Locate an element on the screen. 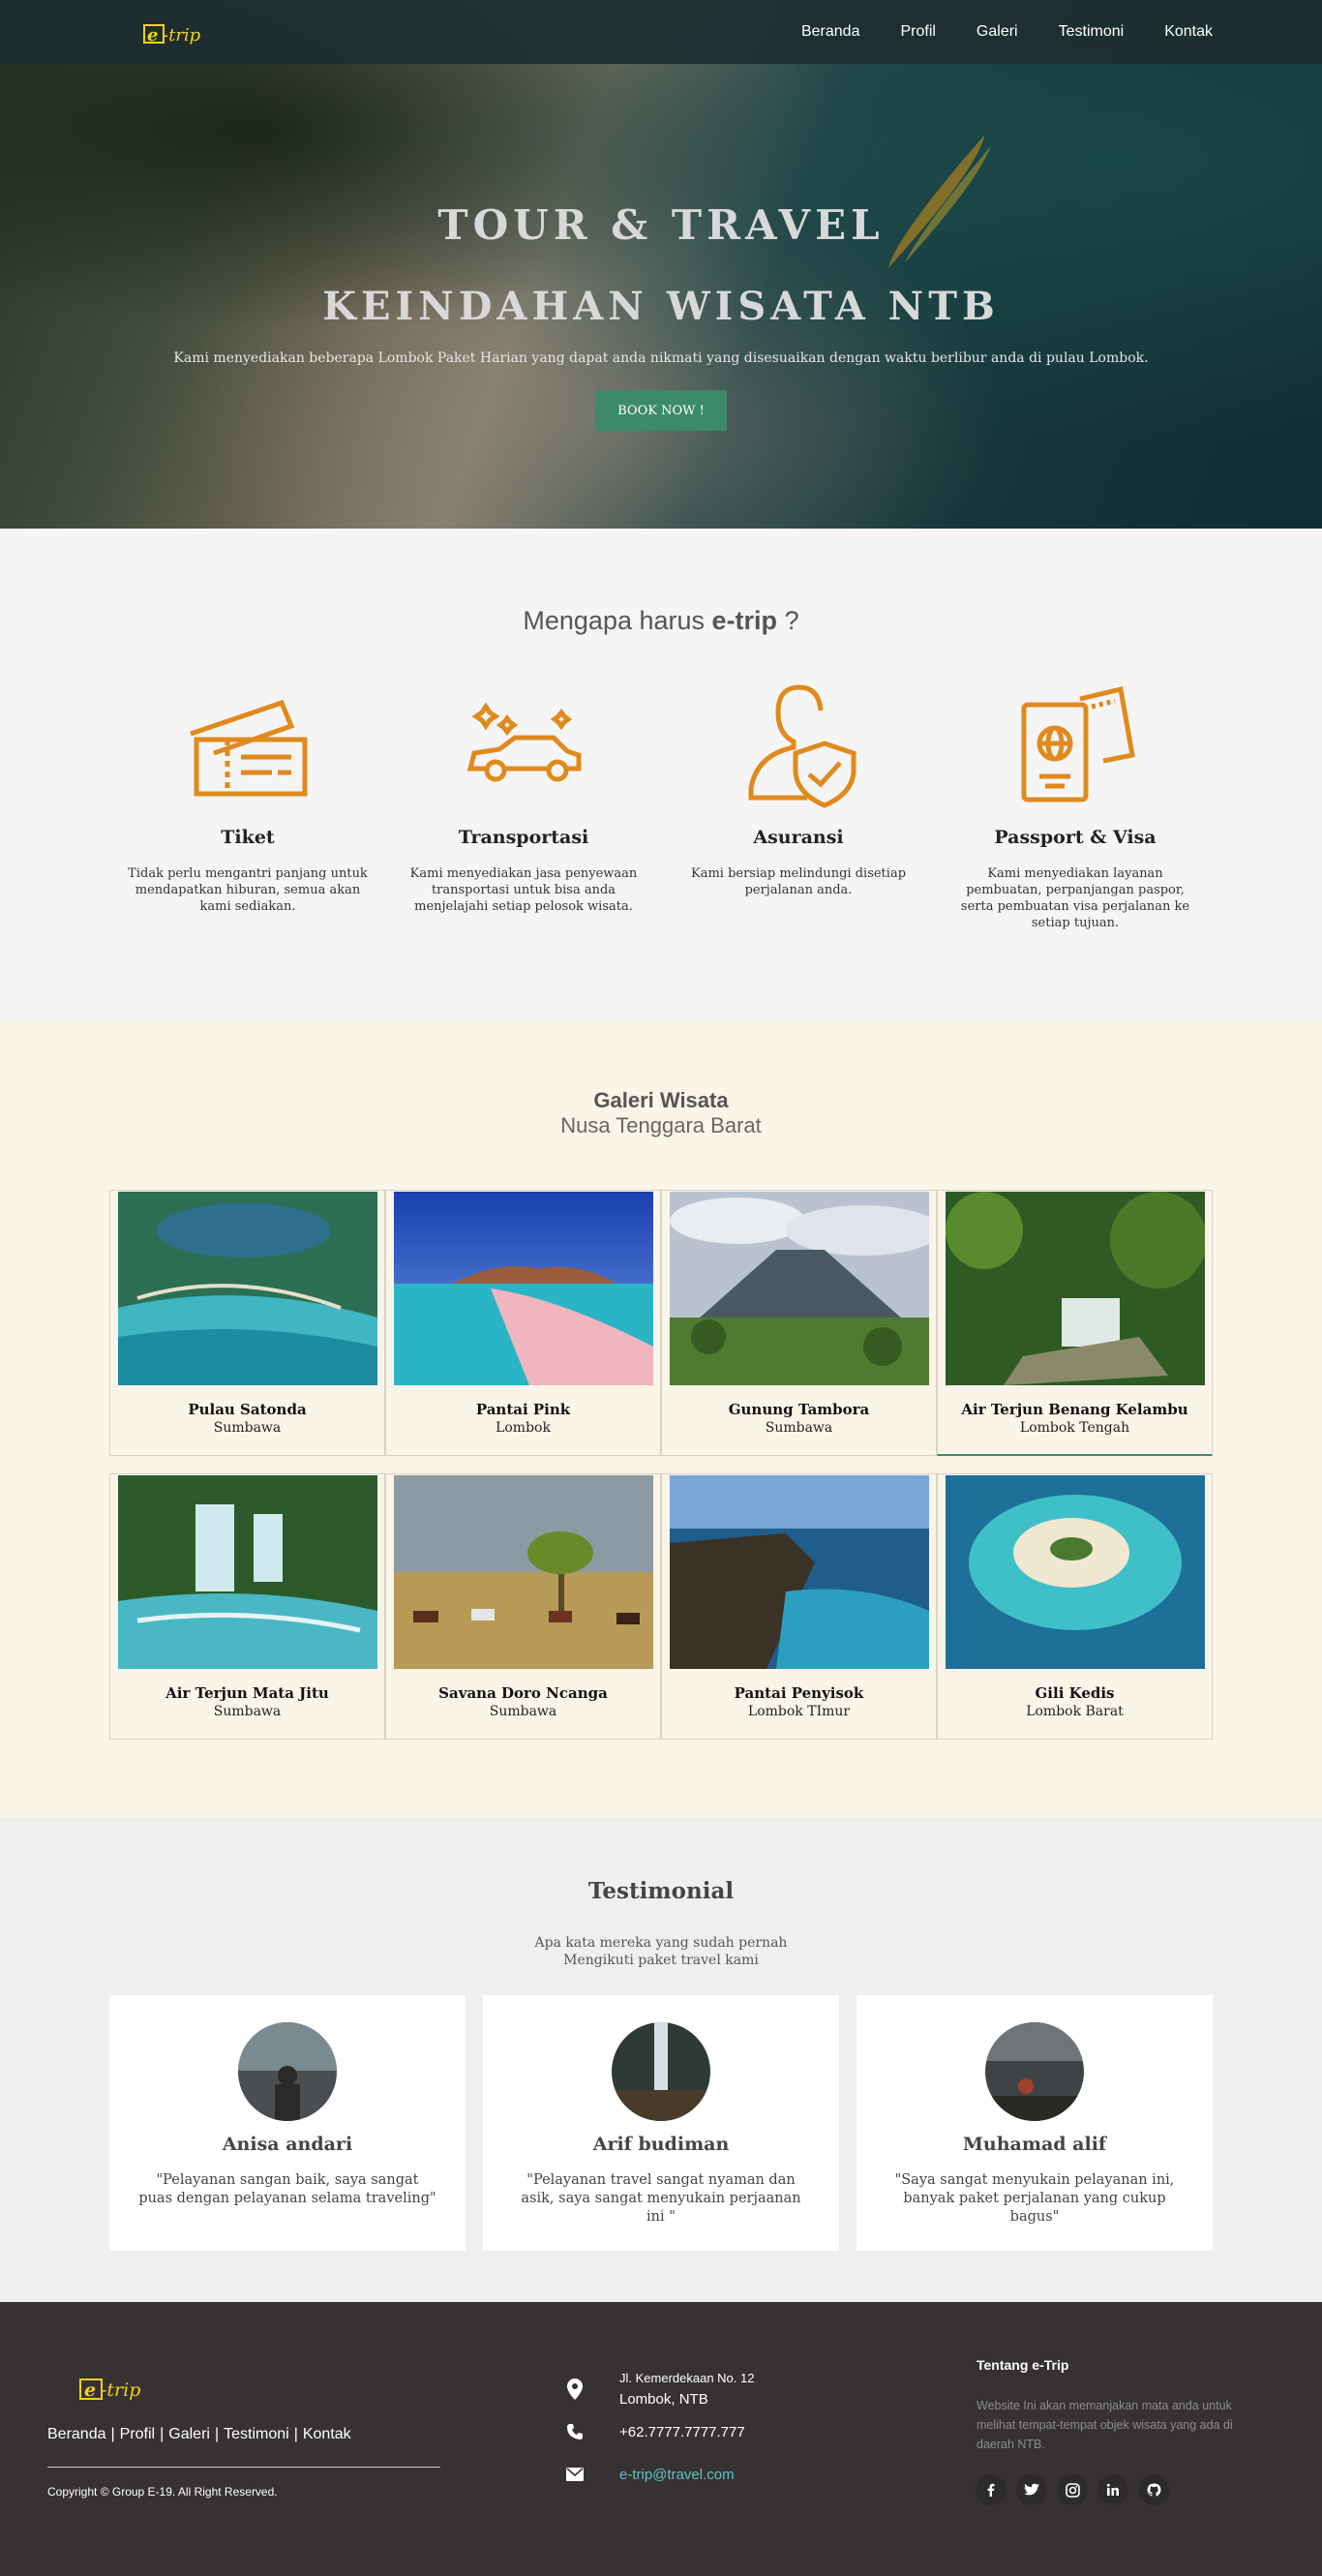 This screenshot has width=1322, height=2576. gallery-item-name: Pulau Satonda is located at coordinates (248, 1409).